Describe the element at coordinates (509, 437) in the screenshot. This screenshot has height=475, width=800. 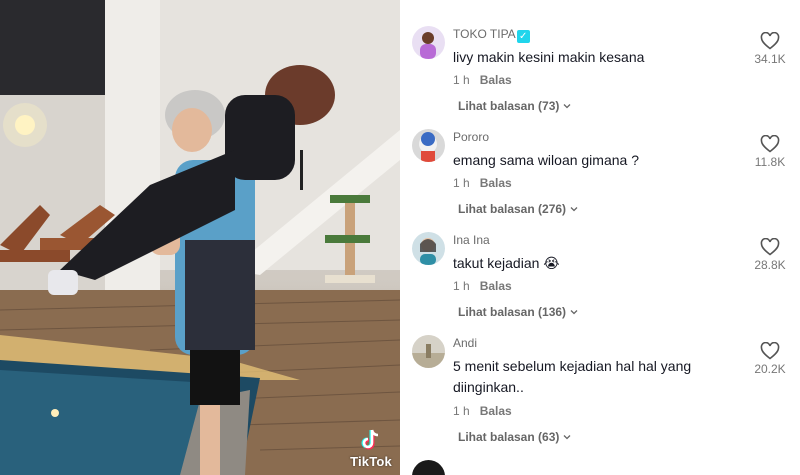
I see `view-replies-label: Lihat balasan (63)` at that location.